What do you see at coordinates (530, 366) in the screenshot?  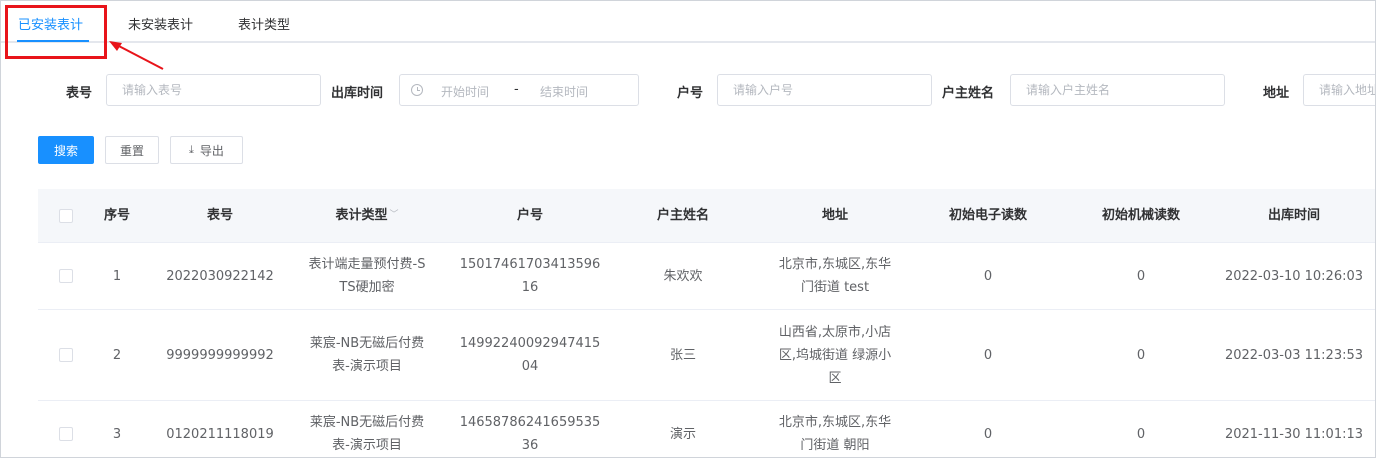 I see `row-account-no-line: 04` at bounding box center [530, 366].